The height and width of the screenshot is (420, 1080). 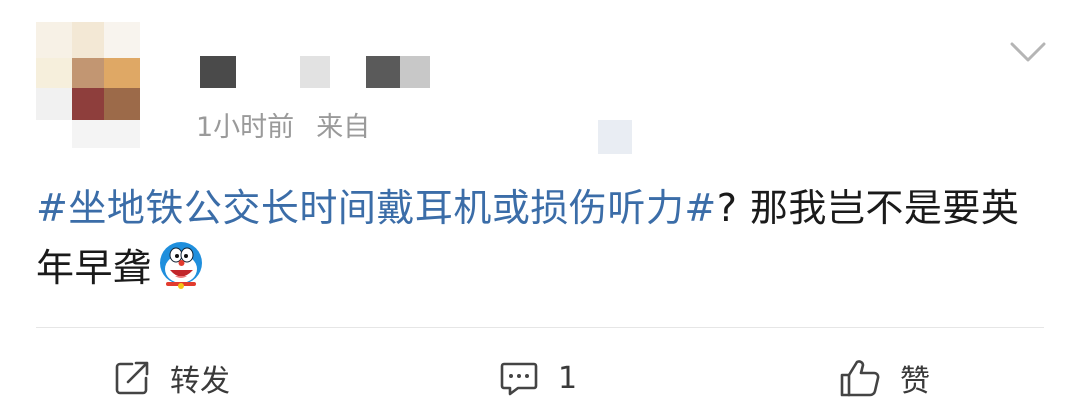 I want to click on comment-button: 1, so click(x=537, y=378).